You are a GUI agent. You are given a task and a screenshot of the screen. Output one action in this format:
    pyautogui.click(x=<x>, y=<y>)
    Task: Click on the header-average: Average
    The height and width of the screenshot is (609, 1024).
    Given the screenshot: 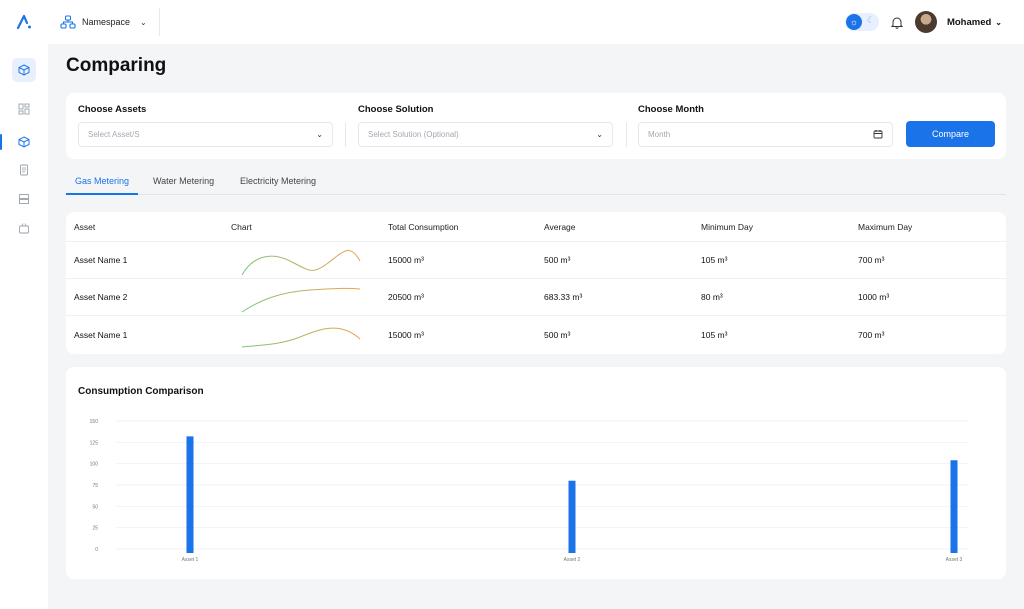 What is the action you would take?
    pyautogui.click(x=560, y=226)
    